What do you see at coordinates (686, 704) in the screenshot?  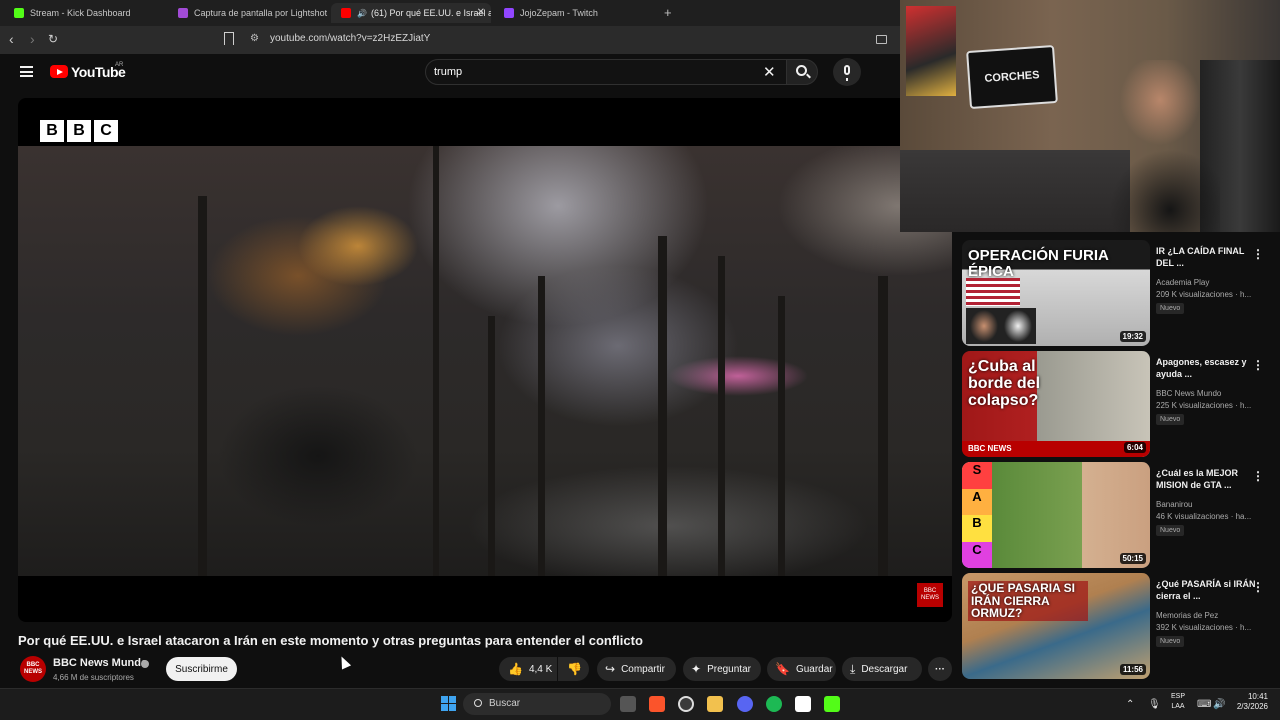 I see `obs-icon` at bounding box center [686, 704].